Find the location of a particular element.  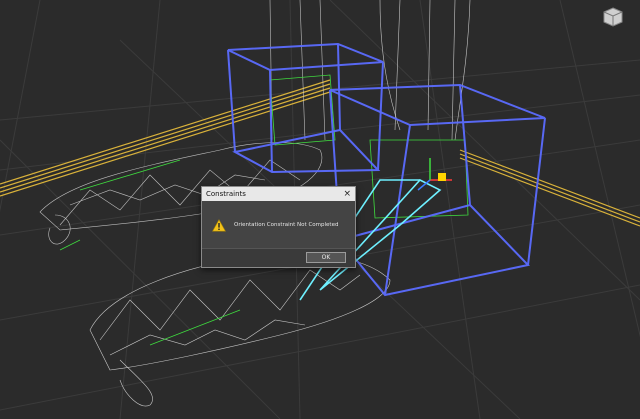

close-button: × is located at coordinates (347, 194).